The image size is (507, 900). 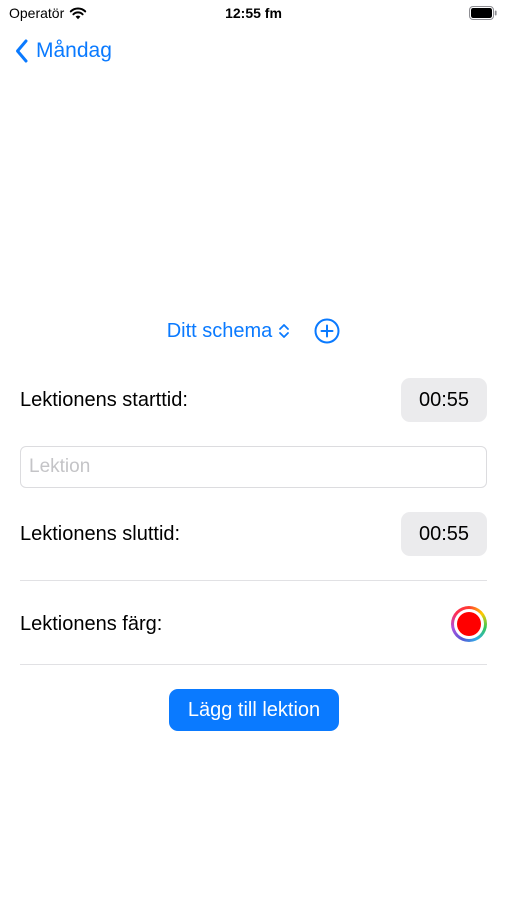 I want to click on color-row: Lektionens färg:, so click(x=253, y=624).